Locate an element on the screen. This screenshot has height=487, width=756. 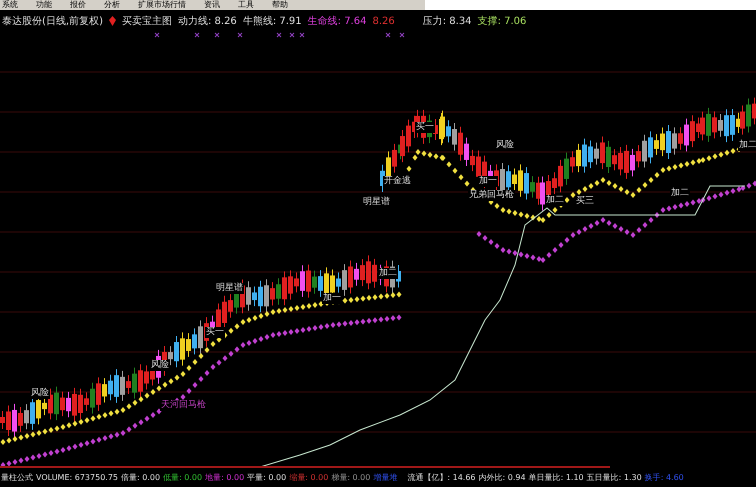
volume-stat: 梯量: 0.00 is located at coordinates (350, 478).